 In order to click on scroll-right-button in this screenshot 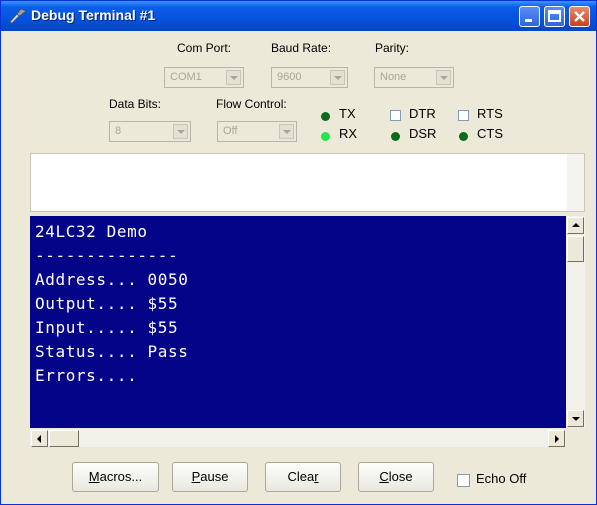, I will do `click(556, 438)`.